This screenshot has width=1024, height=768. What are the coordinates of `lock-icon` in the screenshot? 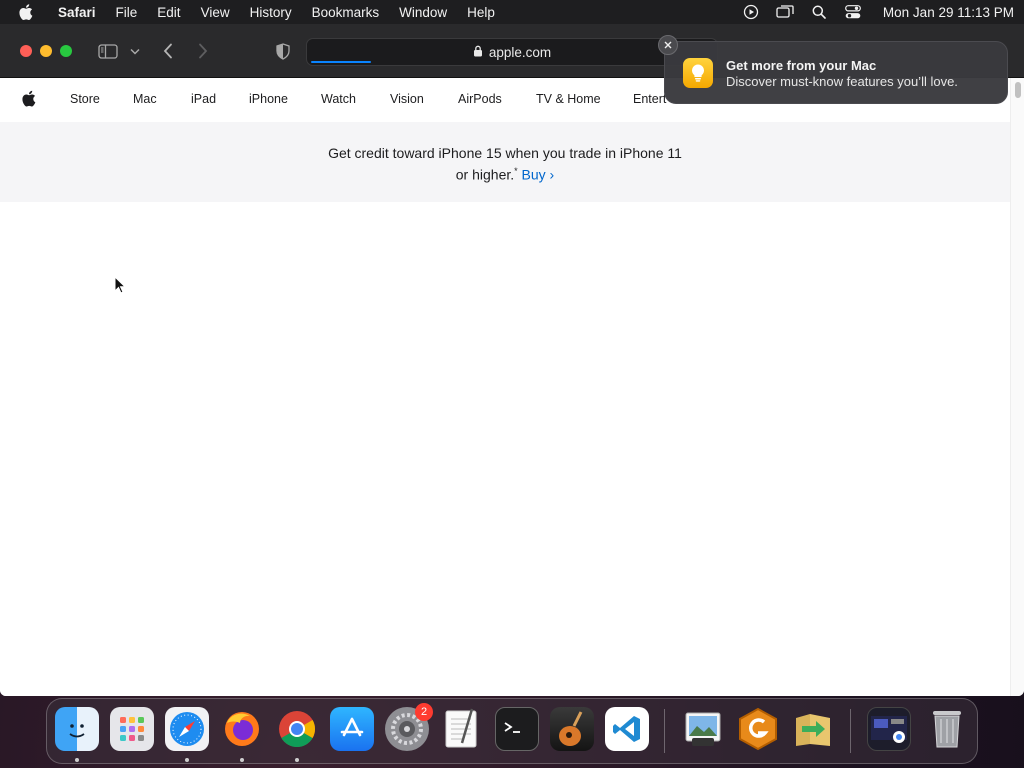 It's located at (478, 52).